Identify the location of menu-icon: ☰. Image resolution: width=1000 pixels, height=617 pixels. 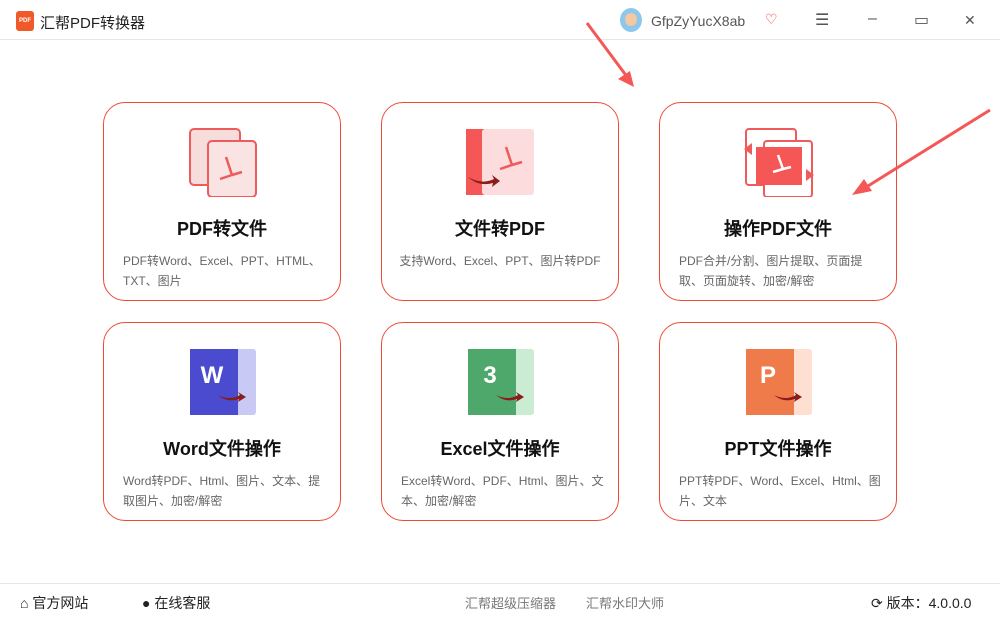
(822, 20).